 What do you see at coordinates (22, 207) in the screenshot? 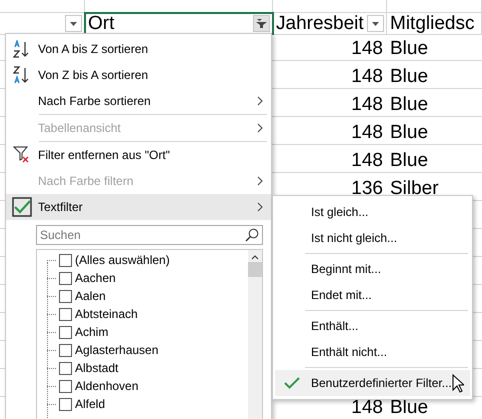
I see `checked-box-icon` at bounding box center [22, 207].